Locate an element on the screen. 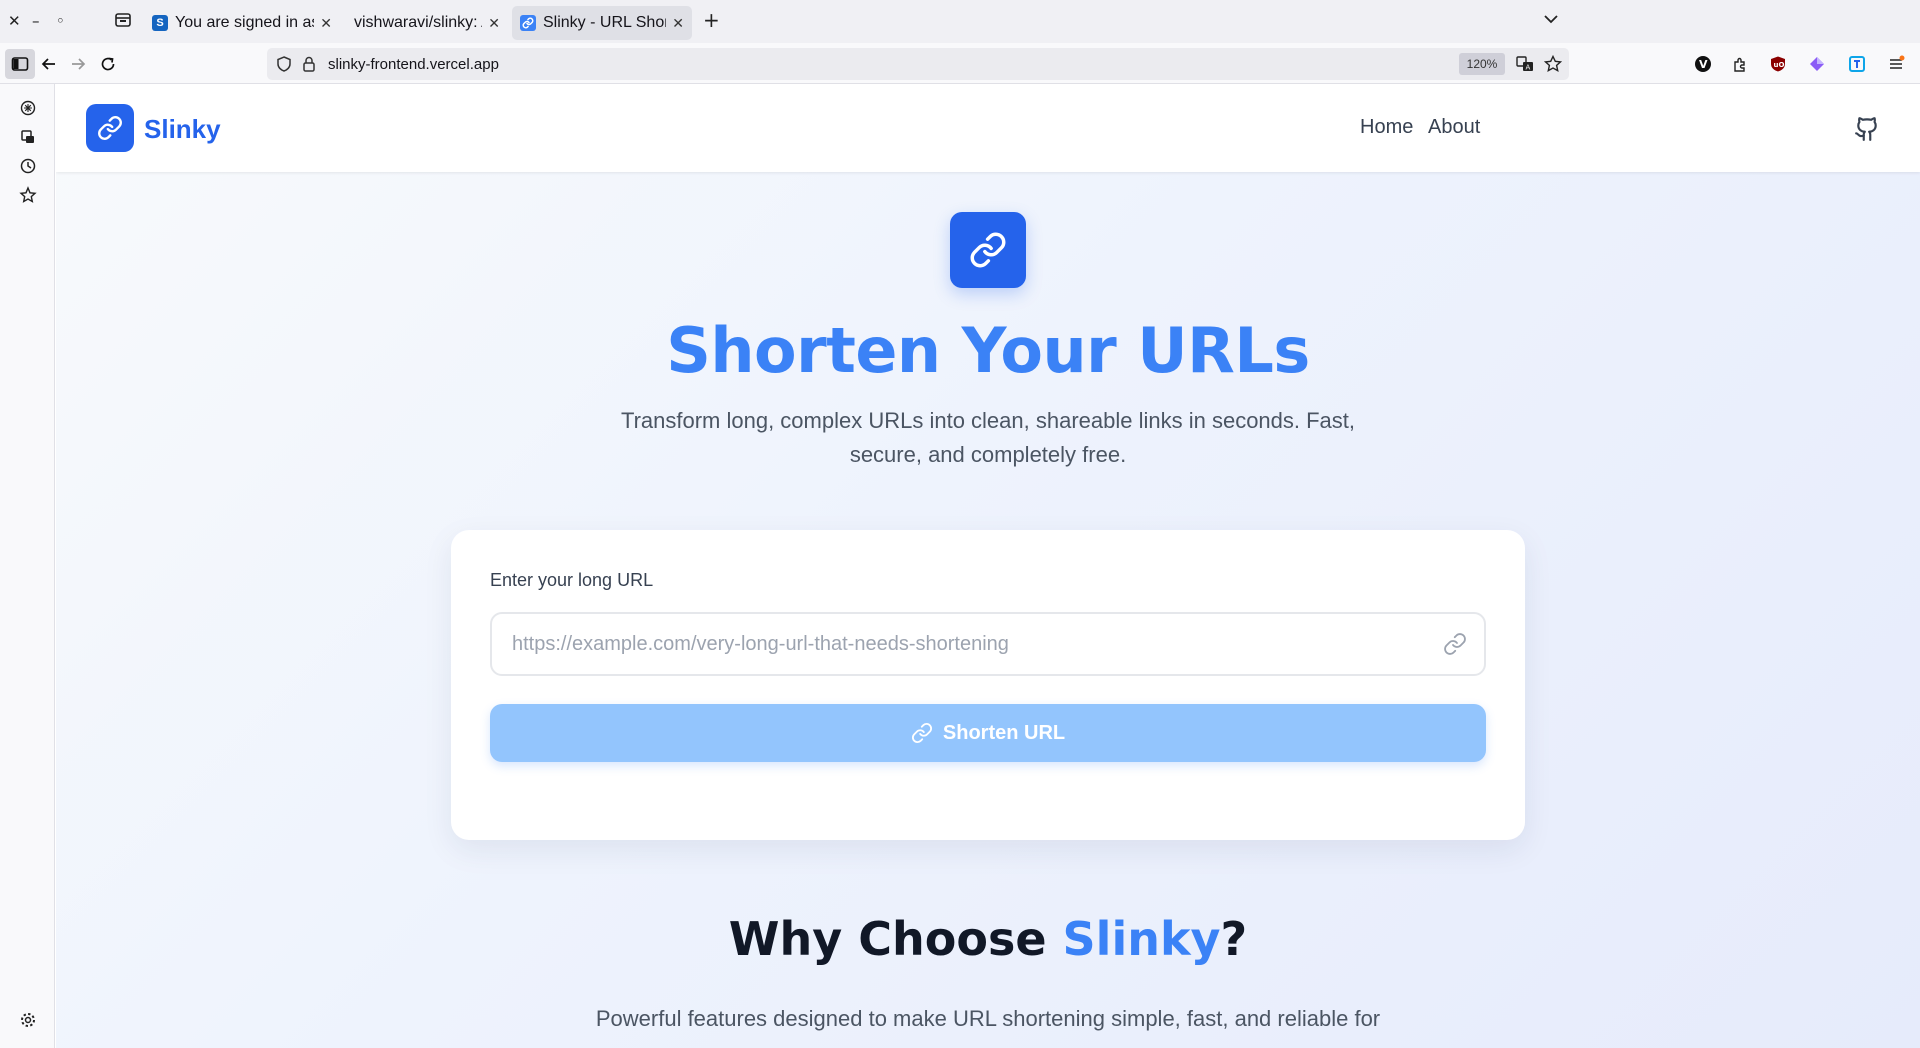 Image resolution: width=1920 pixels, height=1048 pixels. input-link-icon is located at coordinates (1455, 644).